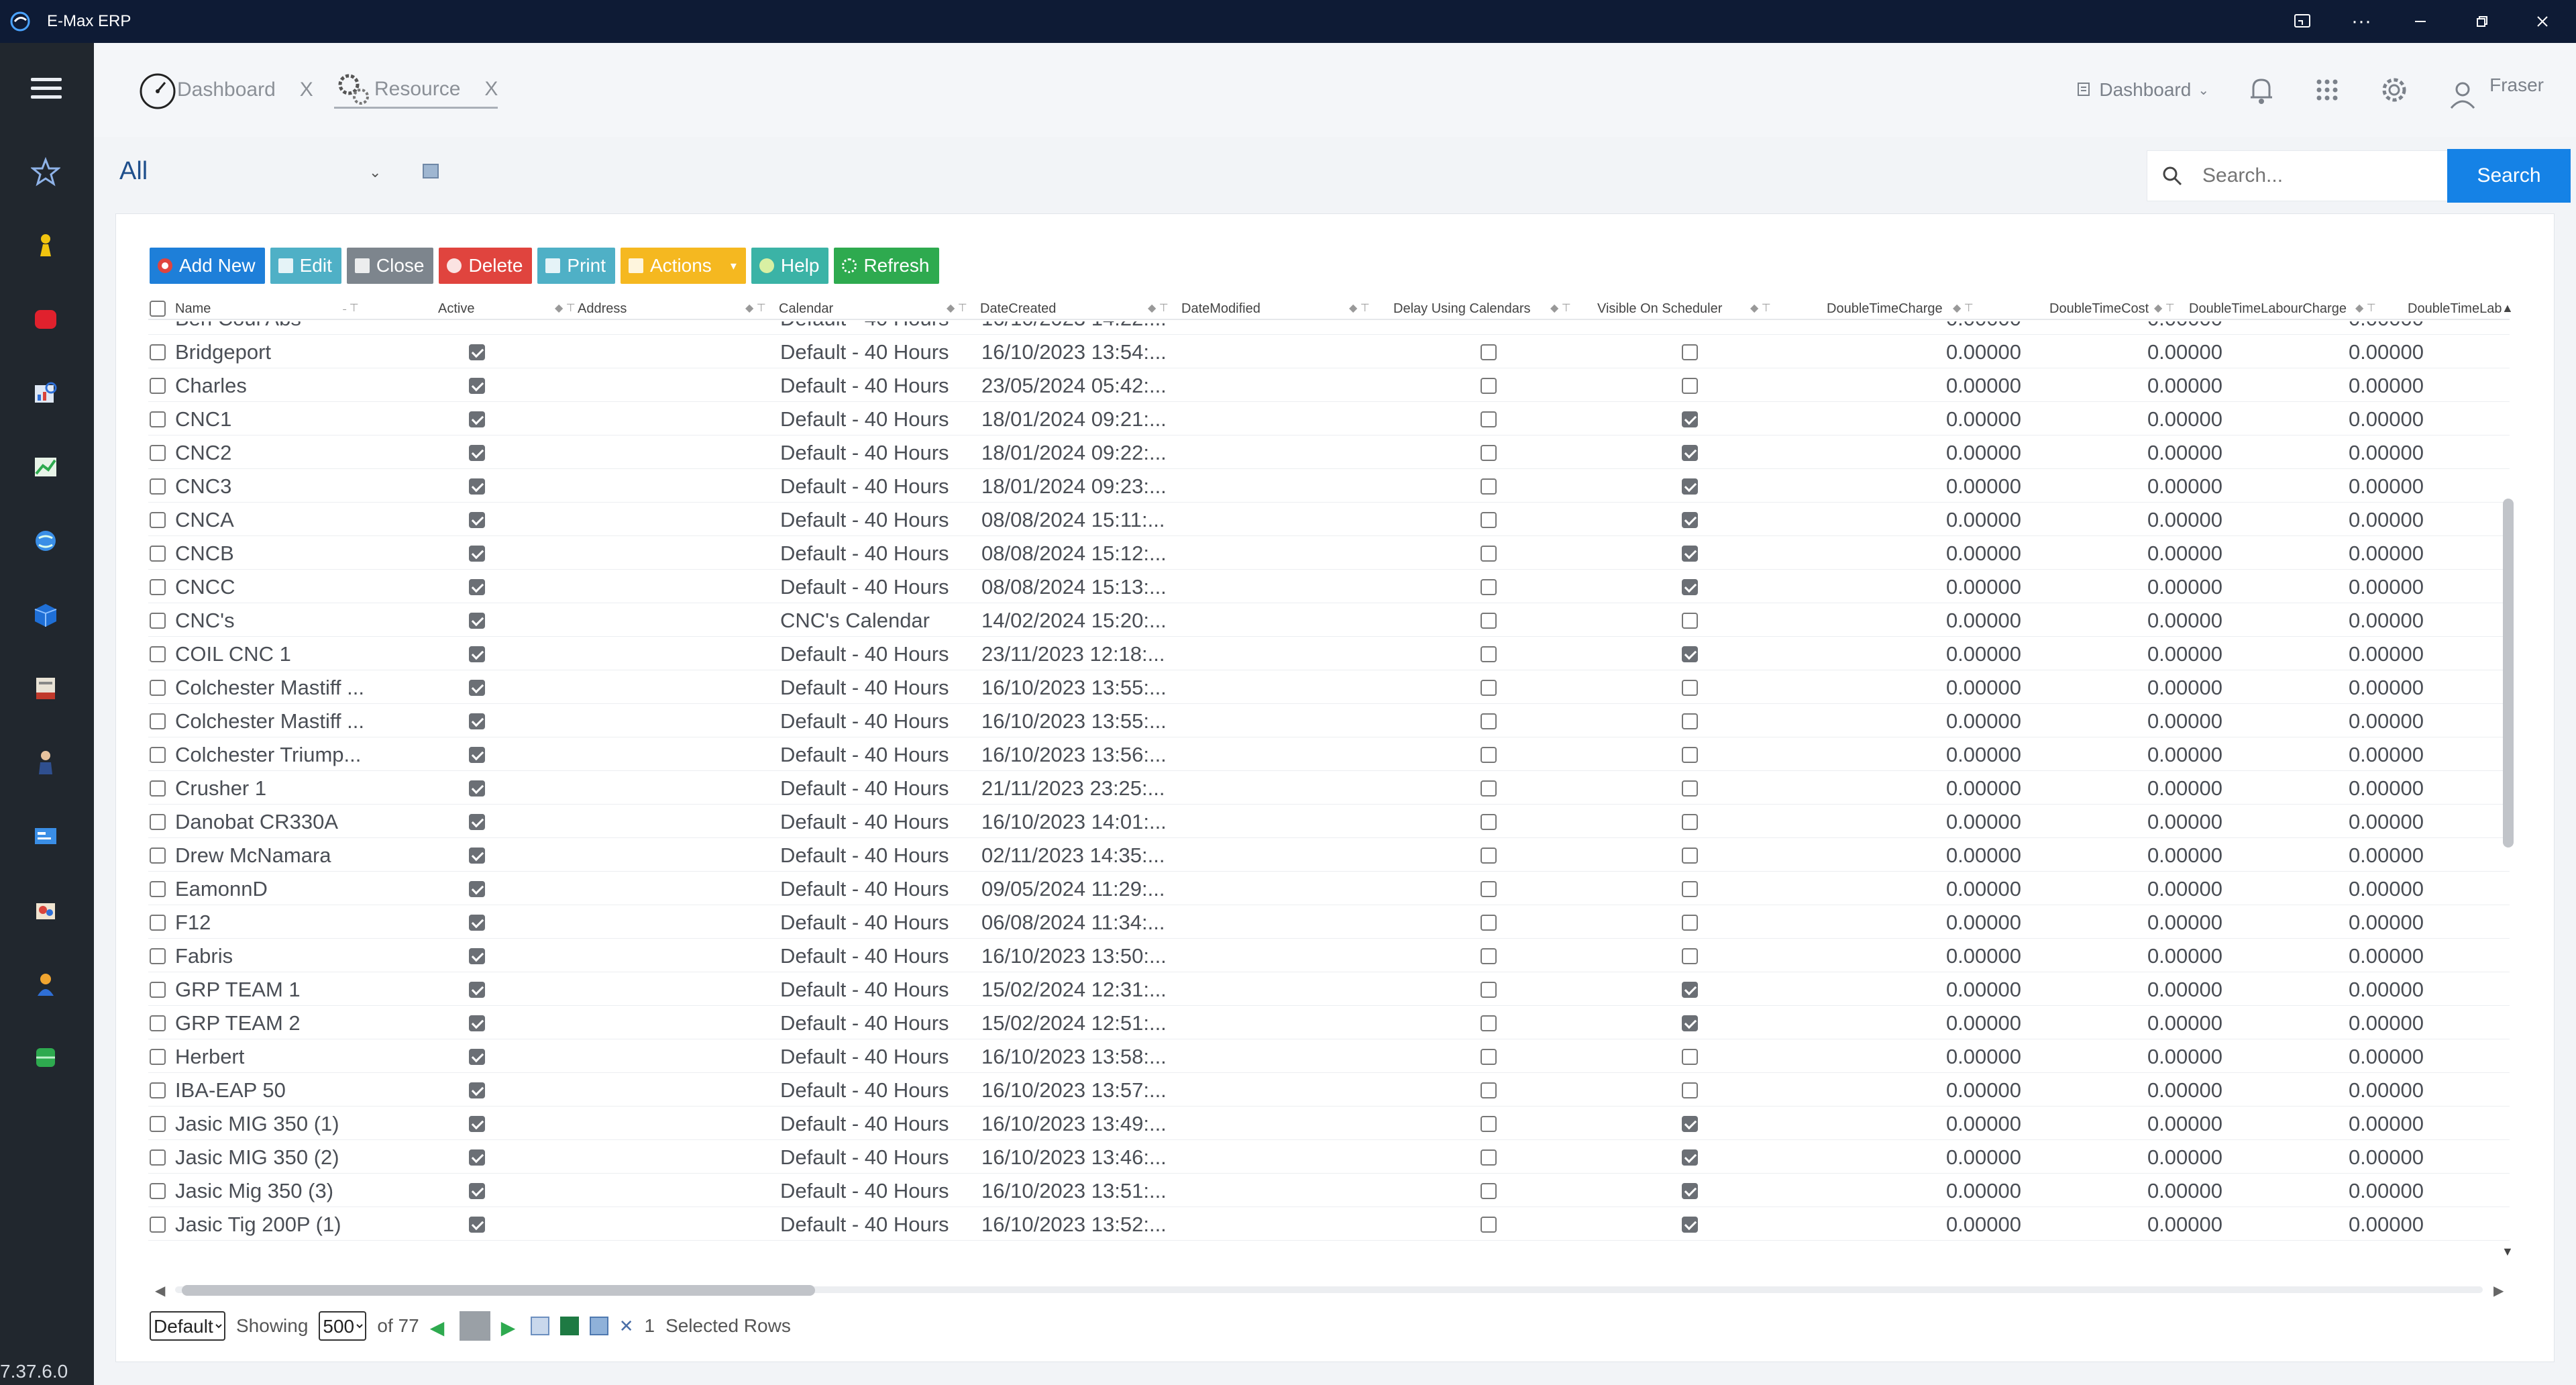 Image resolution: width=2576 pixels, height=1385 pixels. Describe the element at coordinates (45, 245) in the screenshot. I see `chess-pawn-icon` at that location.